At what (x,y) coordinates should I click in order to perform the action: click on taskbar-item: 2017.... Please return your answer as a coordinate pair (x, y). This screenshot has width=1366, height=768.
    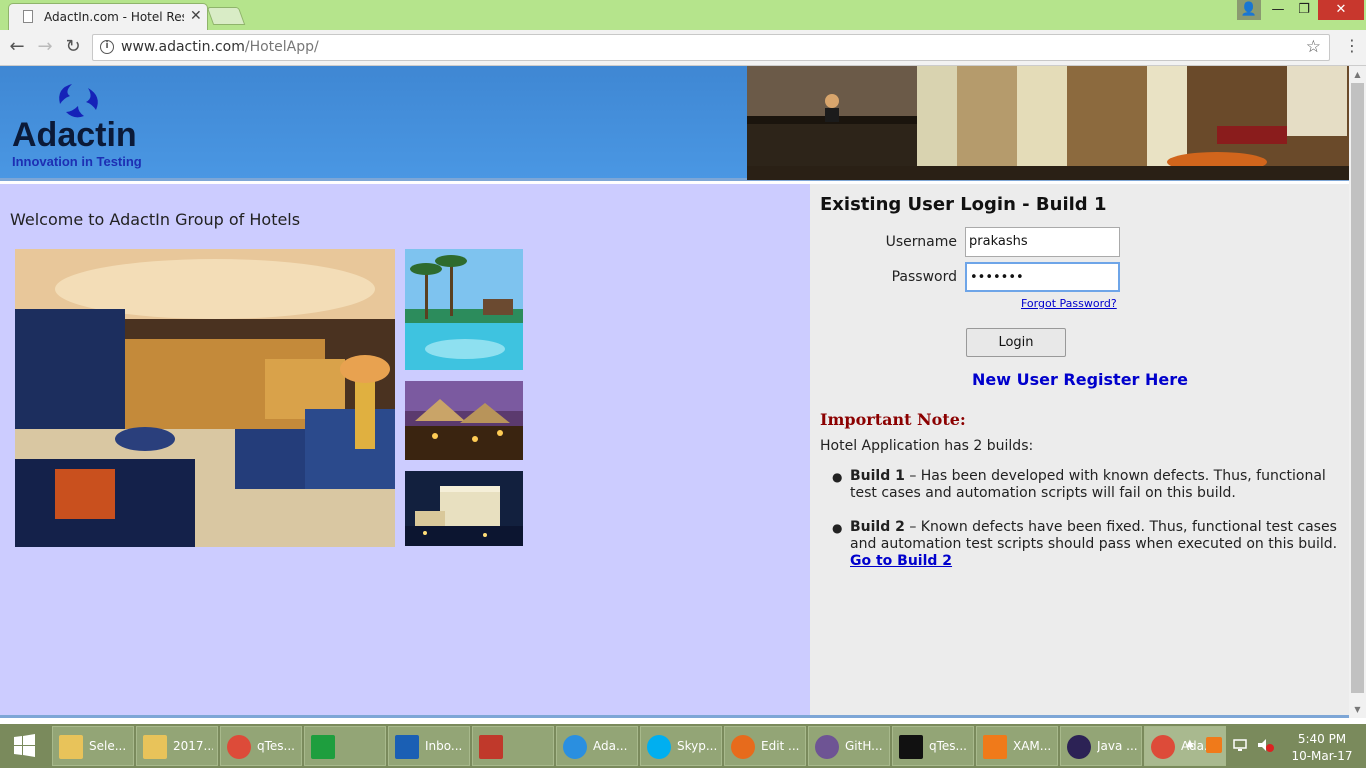
    Looking at the image, I should click on (177, 746).